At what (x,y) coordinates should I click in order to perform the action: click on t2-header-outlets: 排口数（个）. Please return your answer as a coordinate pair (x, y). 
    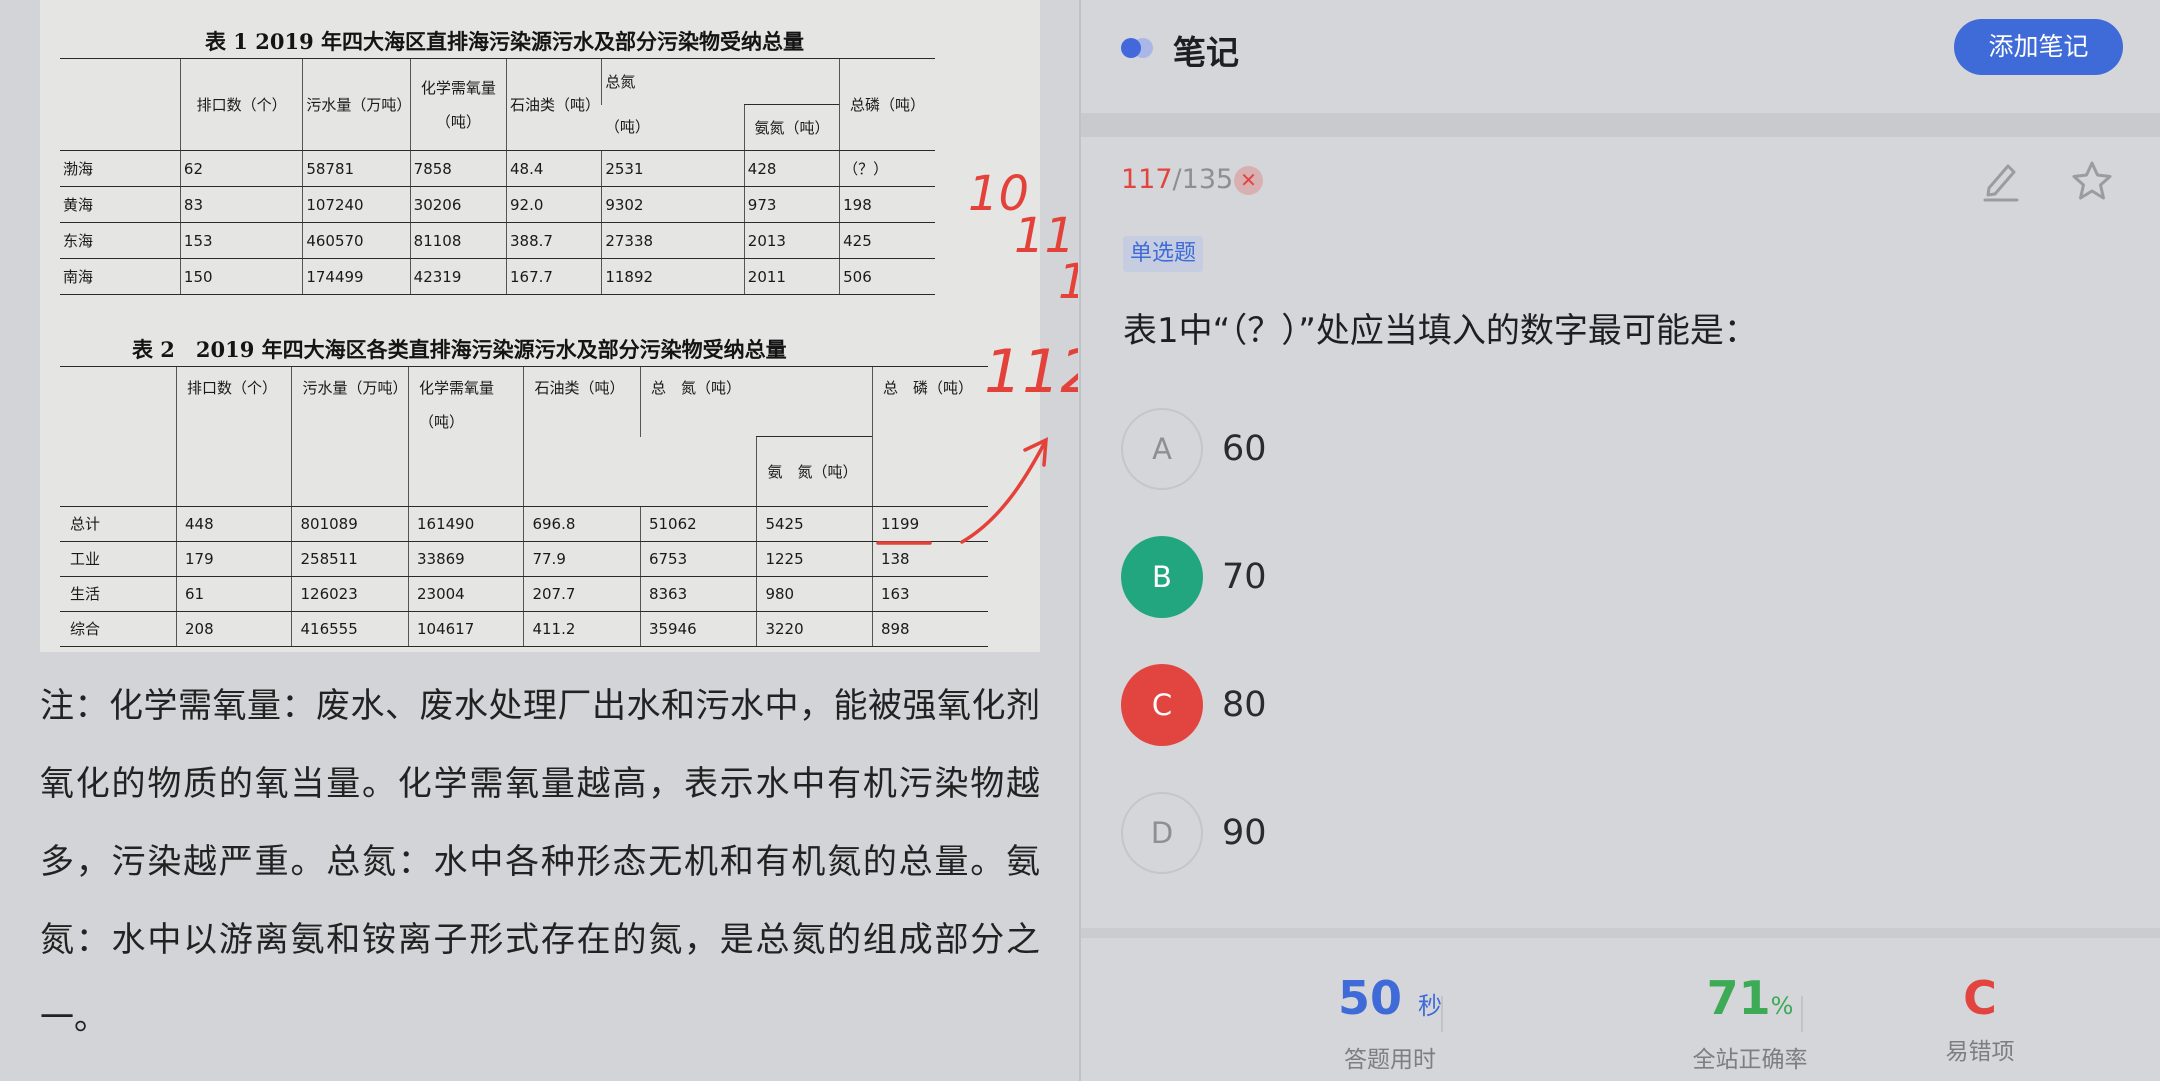
    Looking at the image, I should click on (233, 436).